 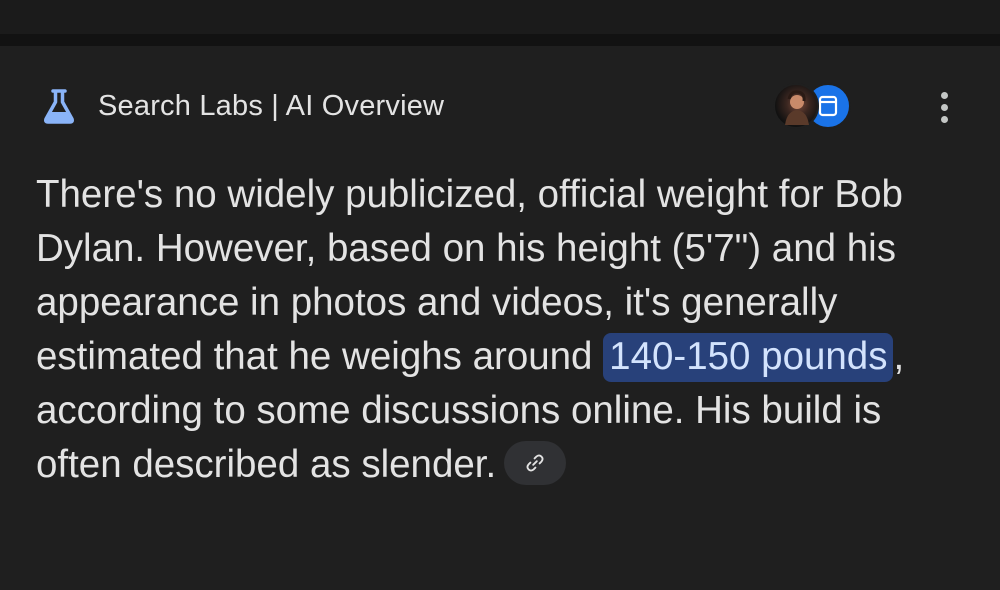 I want to click on person-photo-icon, so click(x=797, y=107).